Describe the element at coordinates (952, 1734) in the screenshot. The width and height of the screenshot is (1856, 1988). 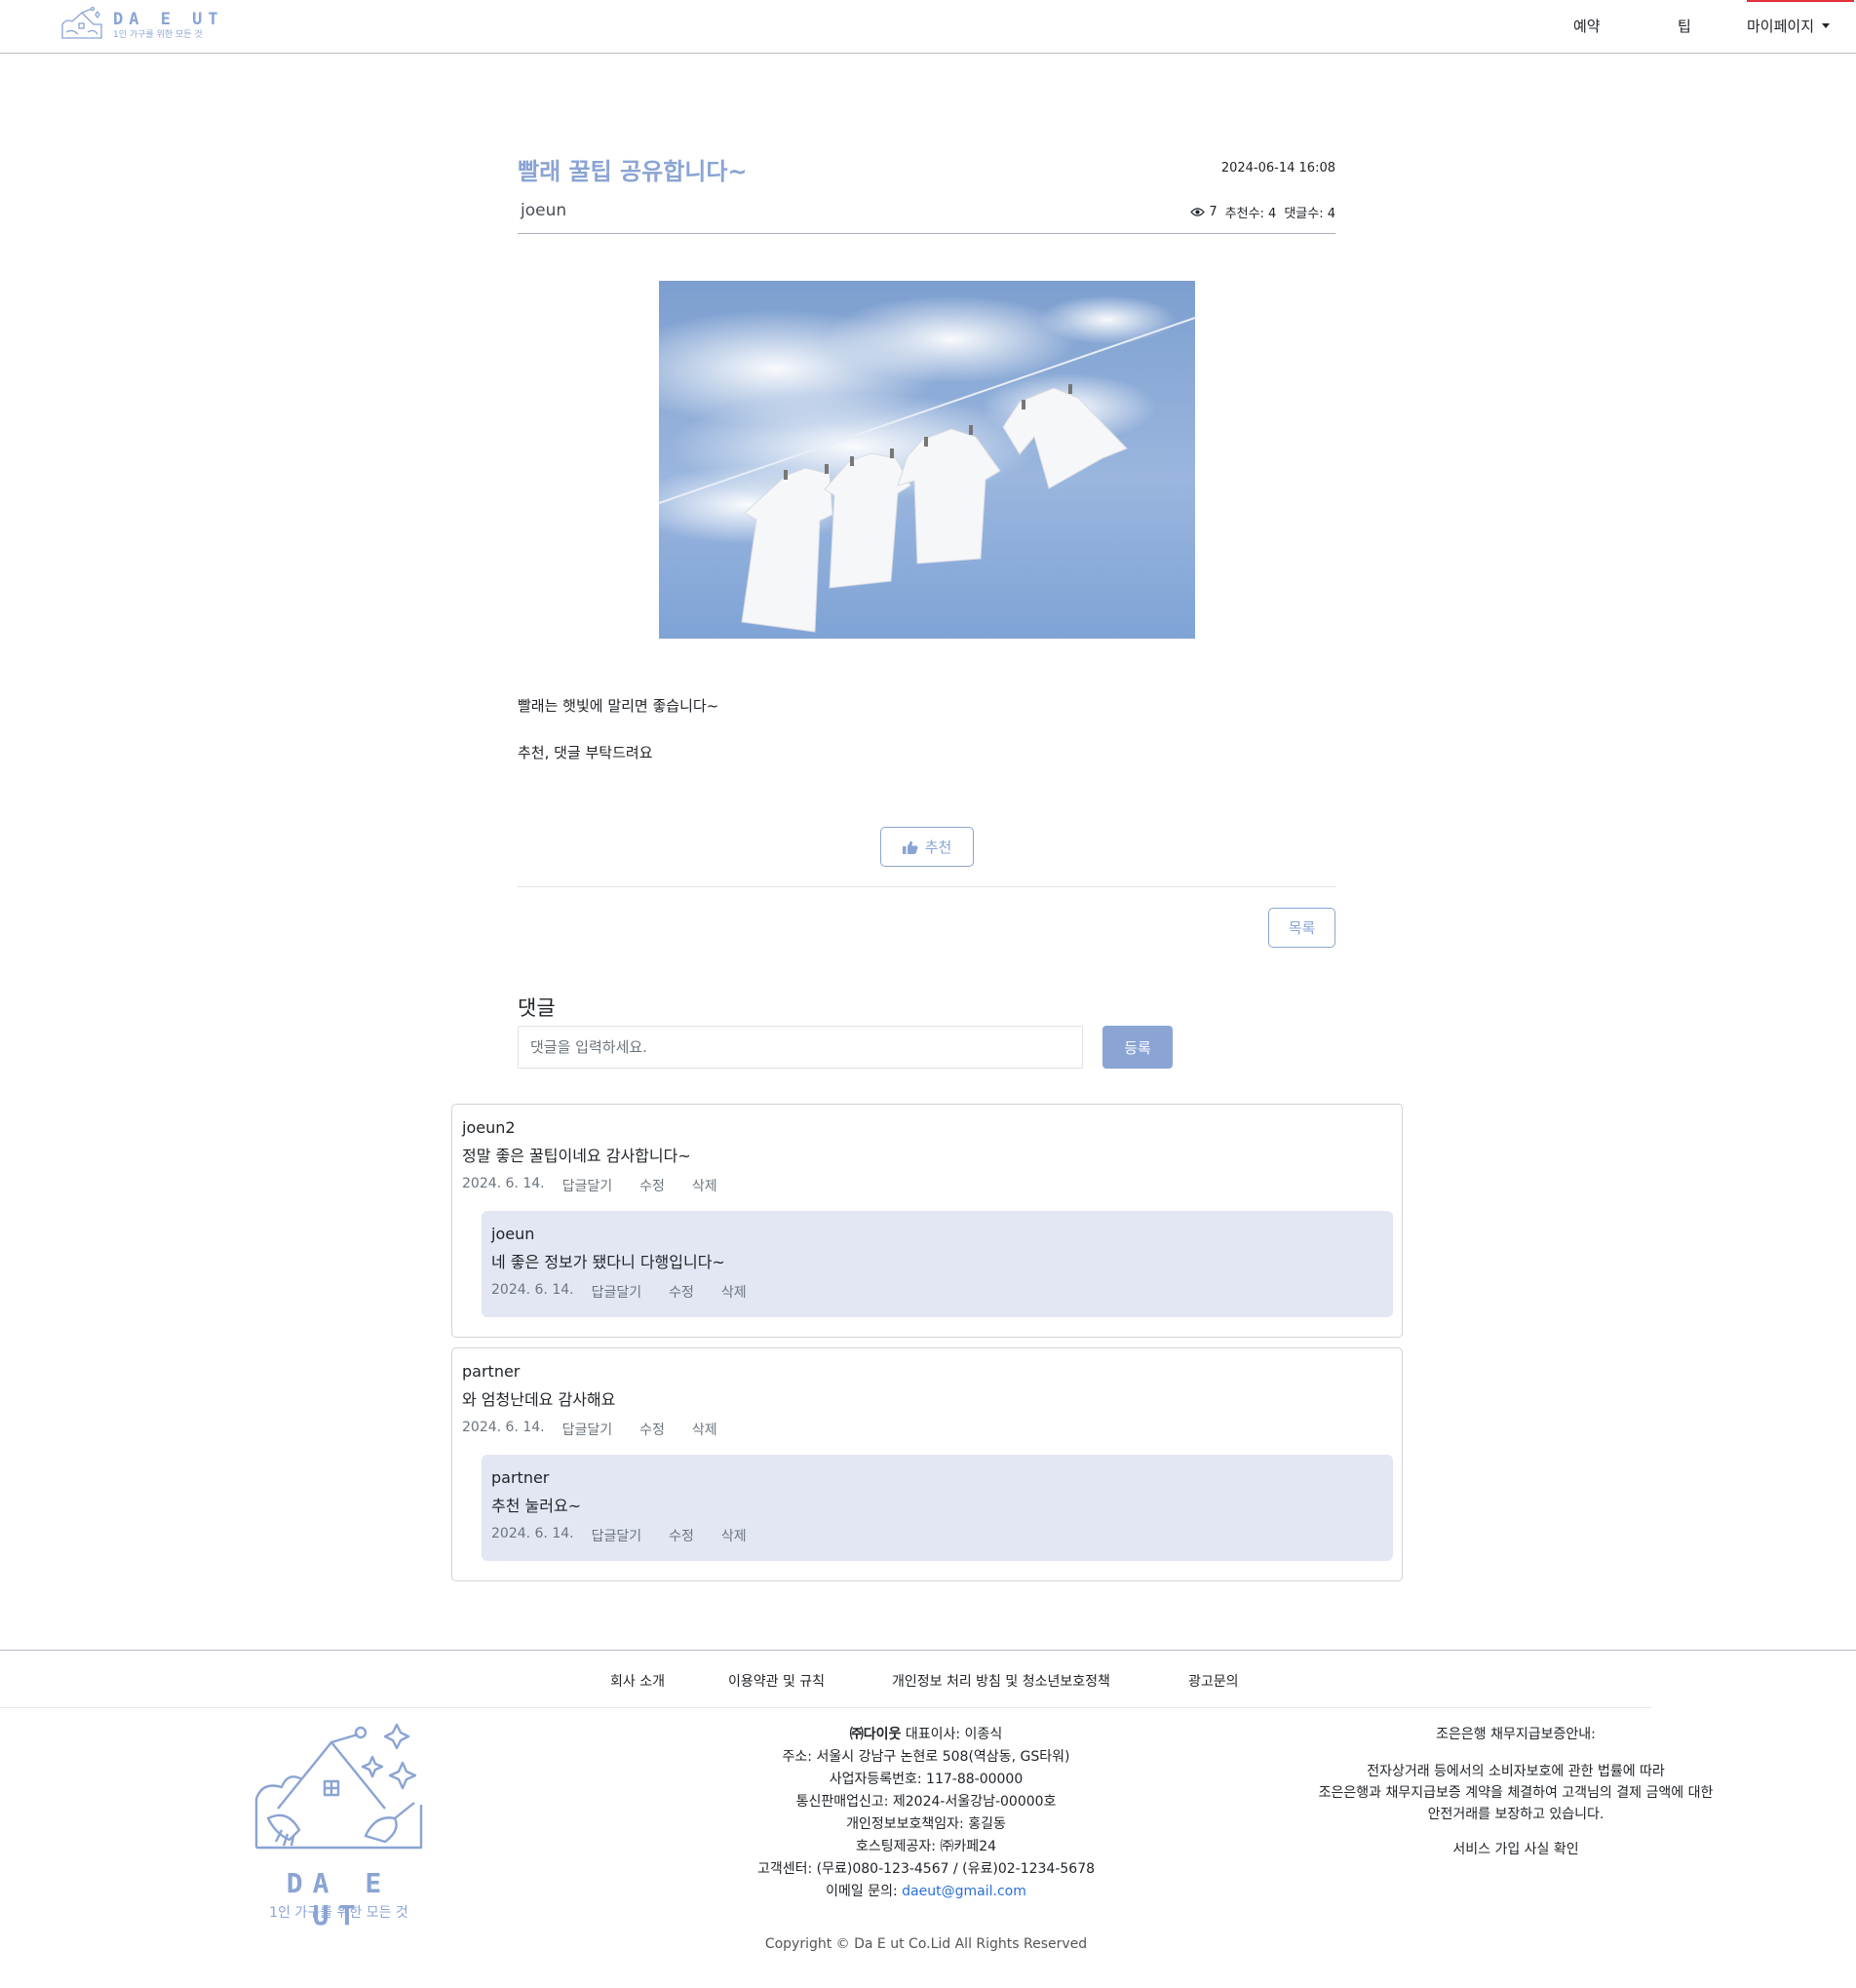
I see `company-ceo: 대표이사: 이종식` at that location.